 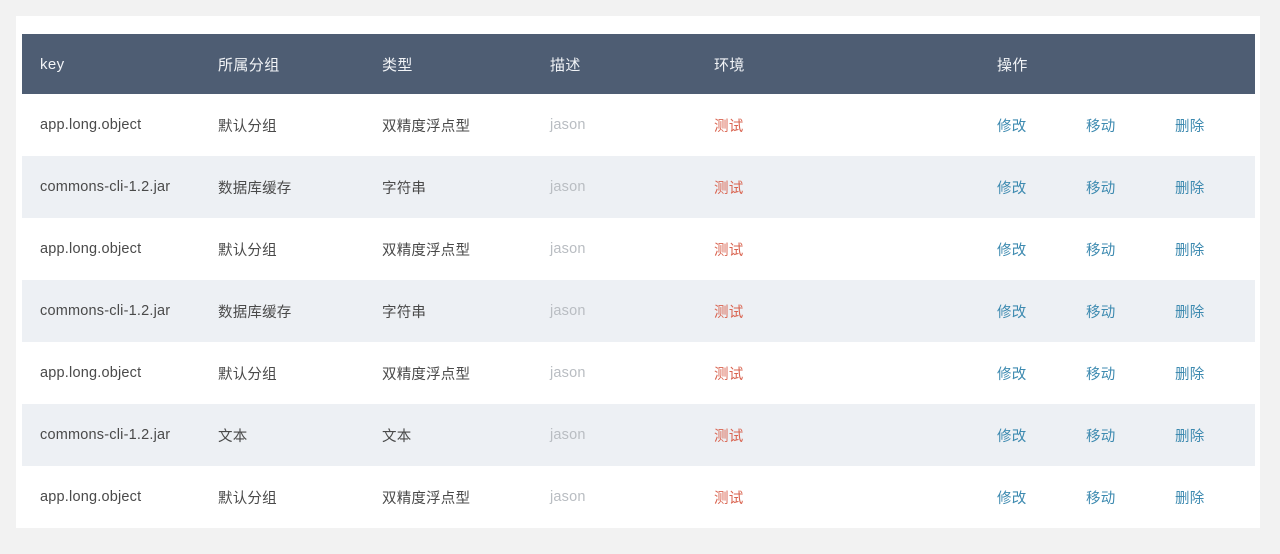 I want to click on cell-type: 文本, so click(x=397, y=436).